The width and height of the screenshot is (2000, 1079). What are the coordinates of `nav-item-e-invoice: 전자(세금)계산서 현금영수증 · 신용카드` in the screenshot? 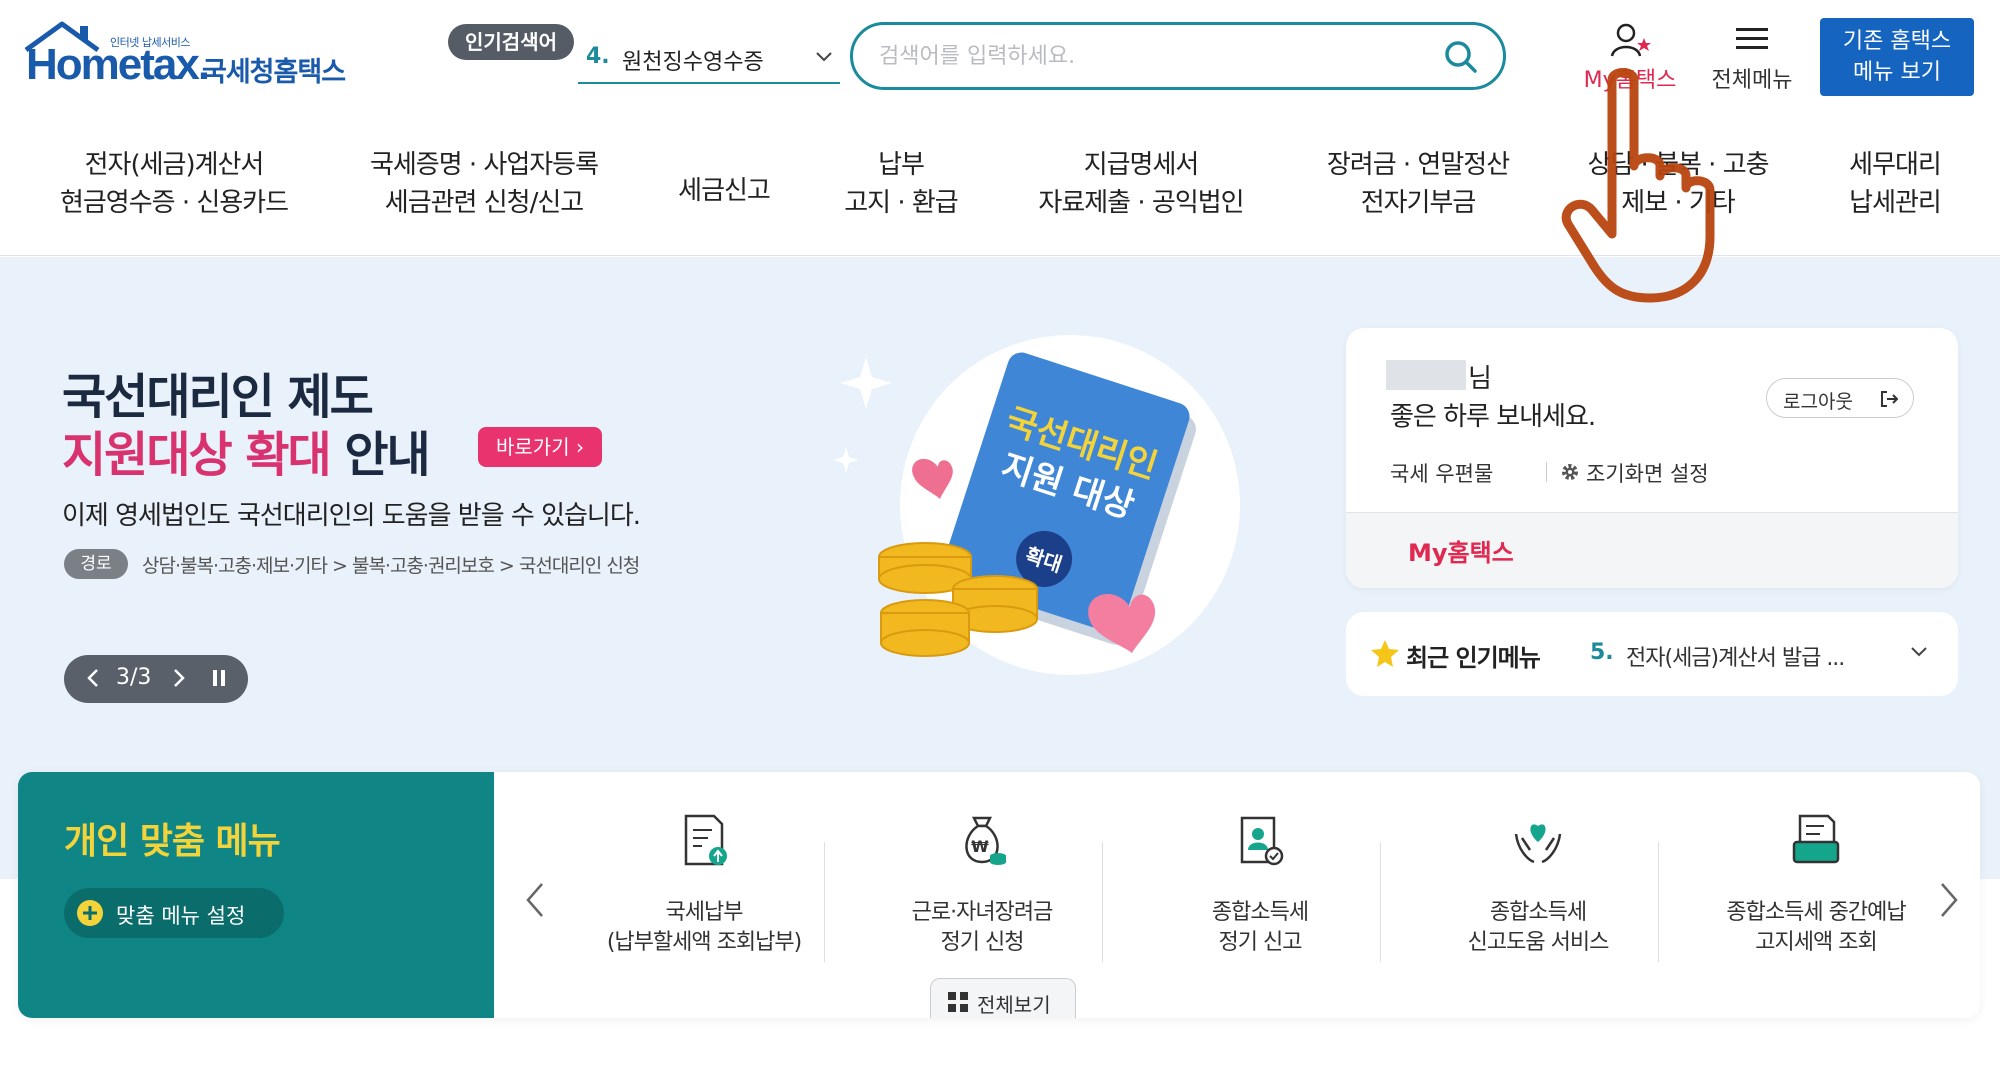 It's located at (174, 191).